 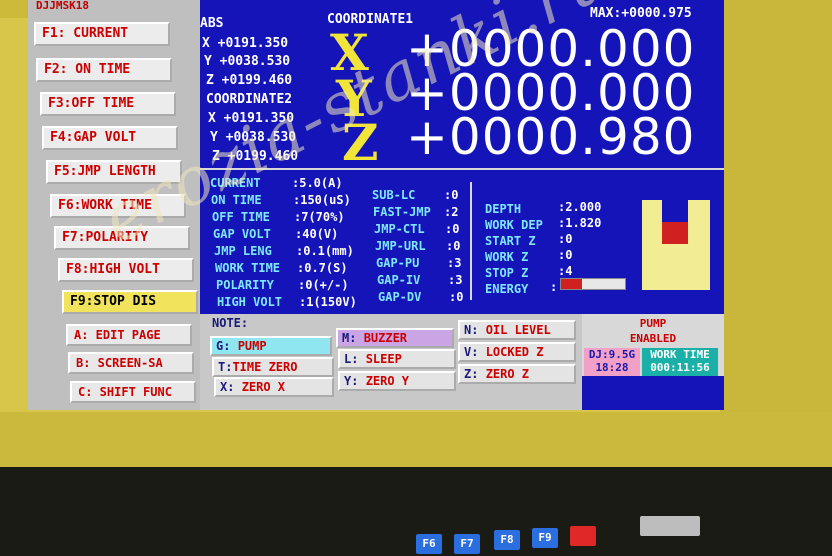 I want to click on locked-z-key: V:, so click(x=471, y=352).